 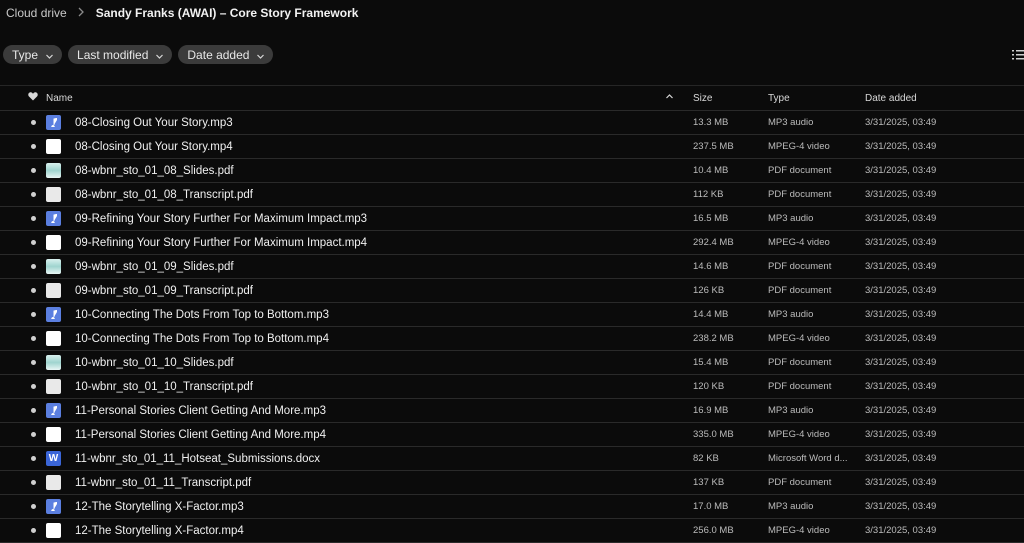 What do you see at coordinates (53, 458) in the screenshot?
I see `word-doc-icon: W` at bounding box center [53, 458].